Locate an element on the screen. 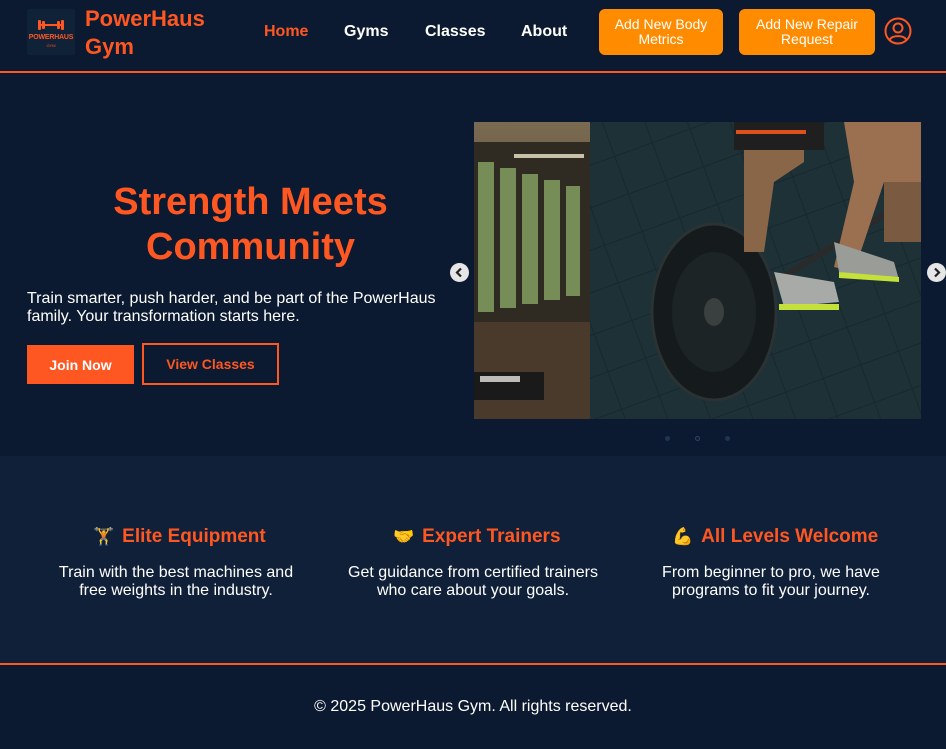 The image size is (946, 749). logo-subtext: GYM is located at coordinates (51, 45).